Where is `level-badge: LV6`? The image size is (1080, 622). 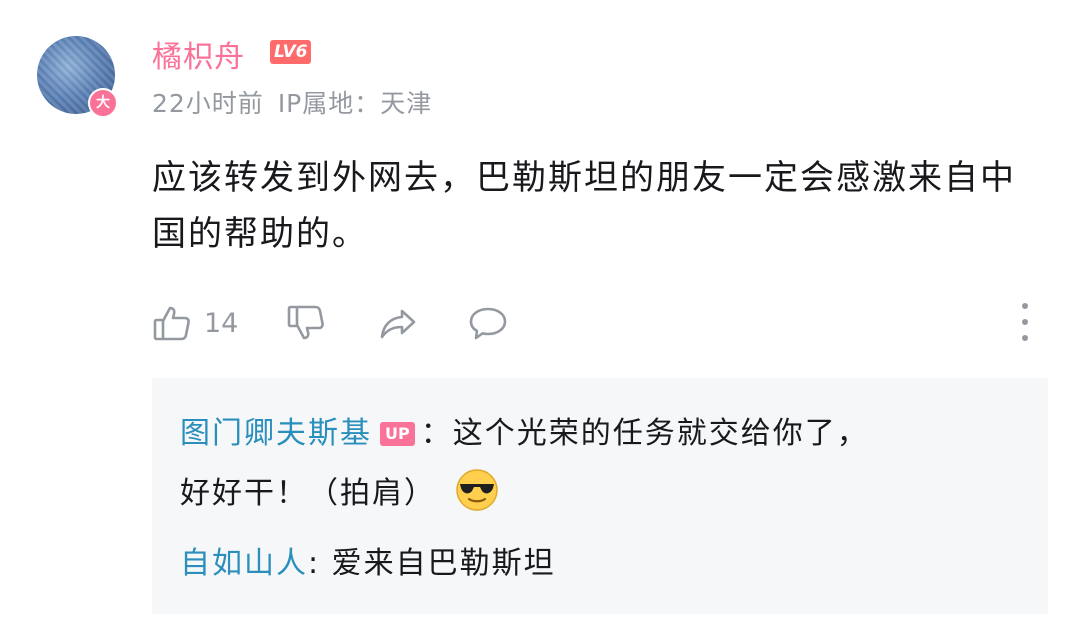
level-badge: LV6 is located at coordinates (291, 52).